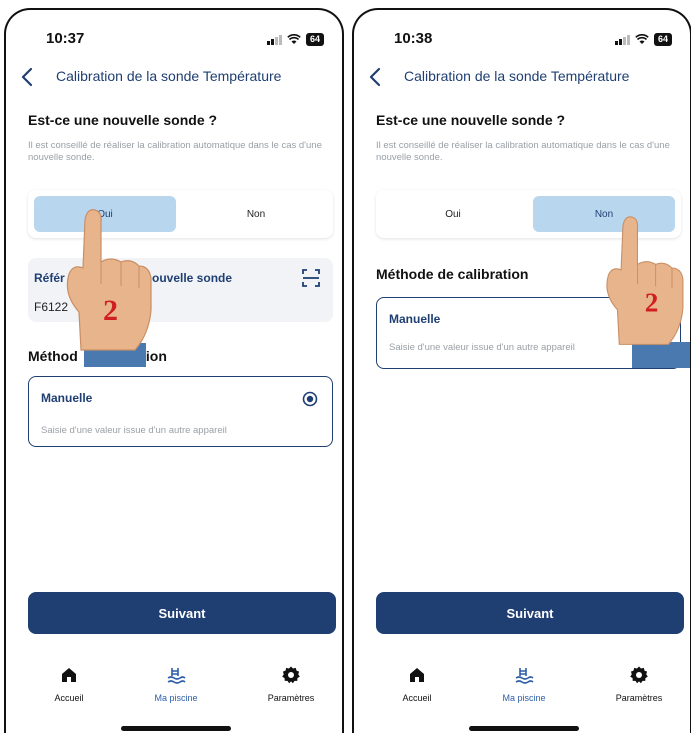 This screenshot has width=691, height=733. What do you see at coordinates (310, 399) in the screenshot?
I see `radio-selected-icon` at bounding box center [310, 399].